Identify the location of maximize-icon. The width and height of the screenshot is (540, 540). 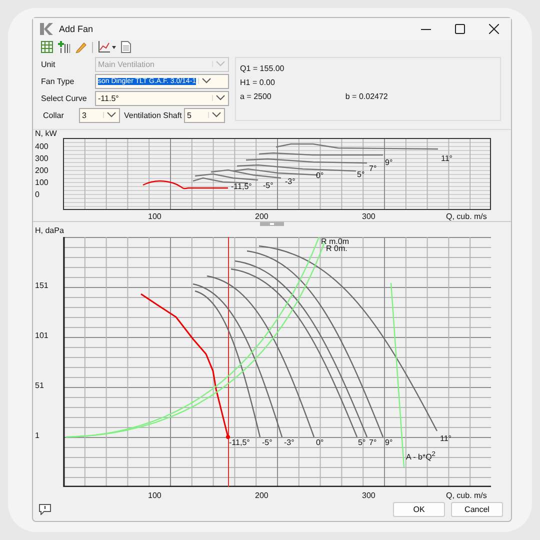
(460, 29).